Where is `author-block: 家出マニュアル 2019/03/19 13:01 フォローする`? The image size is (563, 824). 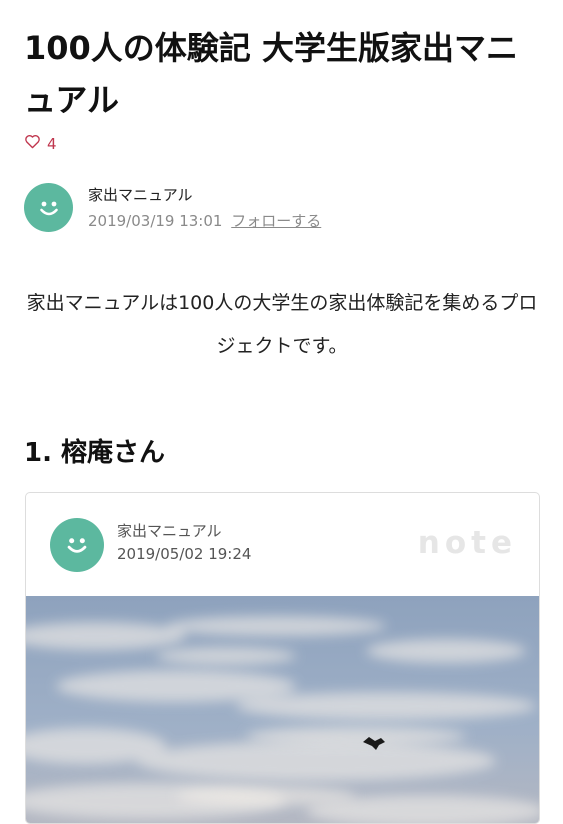 author-block: 家出マニュアル 2019/03/19 13:01 フォローする is located at coordinates (172, 207).